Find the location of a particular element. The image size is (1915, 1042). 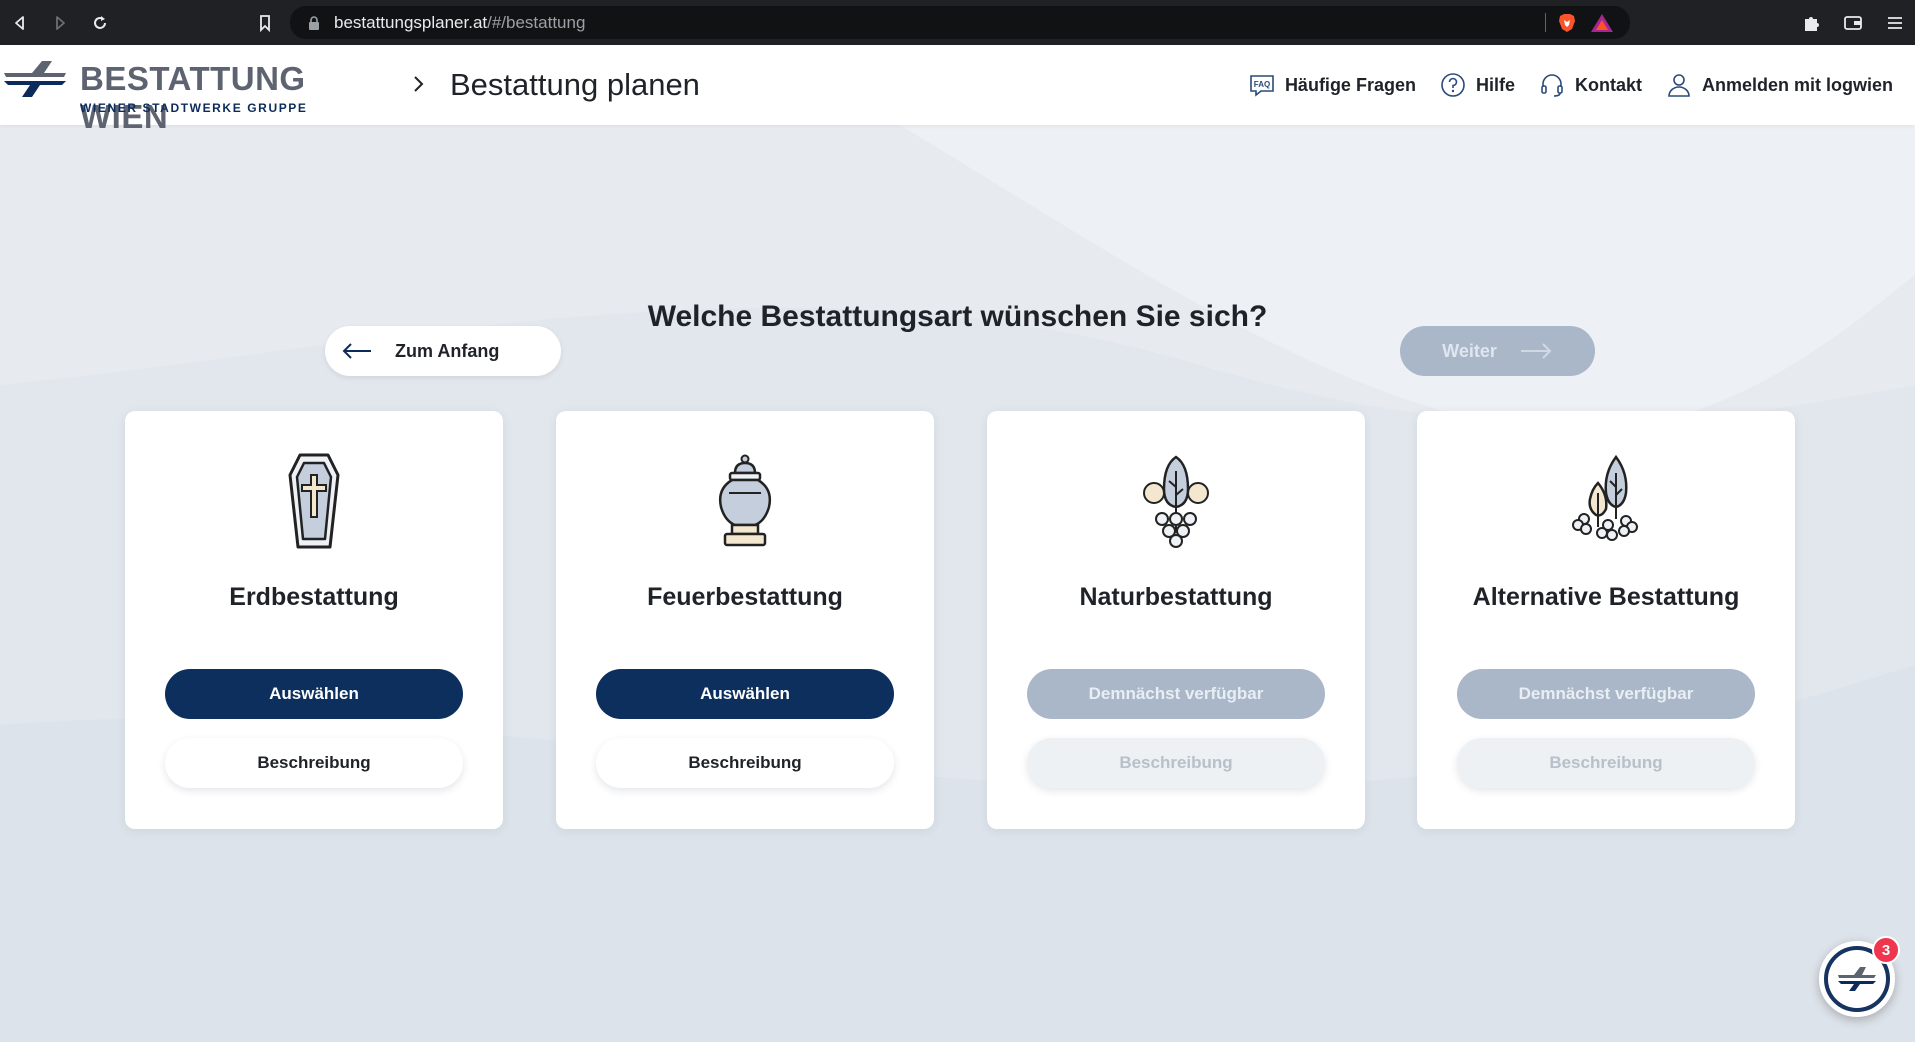

url-path: /#/bestattung is located at coordinates (536, 22).